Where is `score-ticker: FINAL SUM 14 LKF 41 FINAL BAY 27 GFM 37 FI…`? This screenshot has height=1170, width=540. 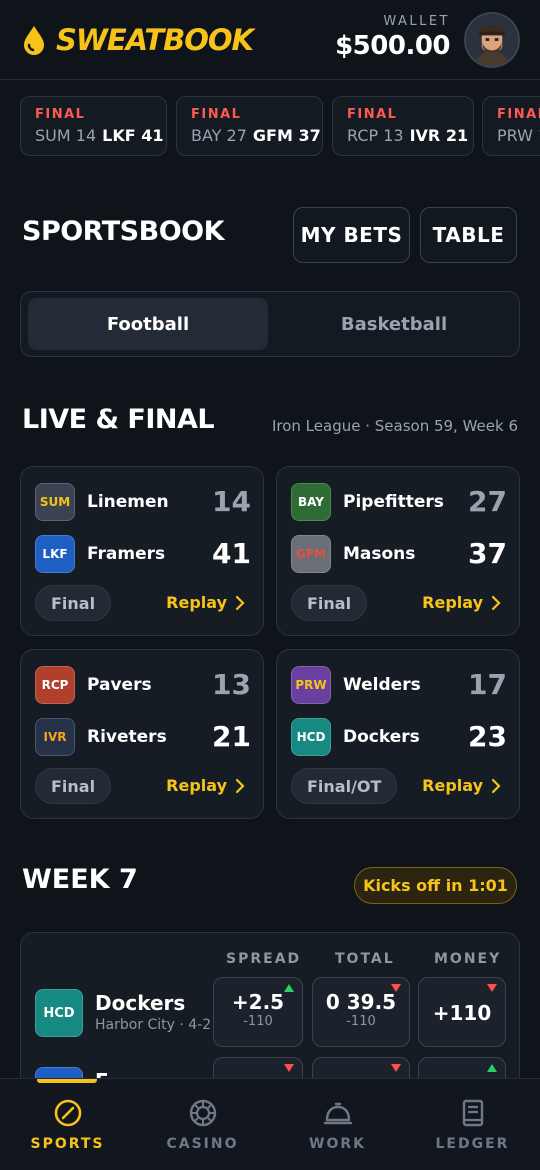
score-ticker: FINAL SUM 14 LKF 41 FINAL BAY 27 GFM 37 FI… is located at coordinates (280, 126).